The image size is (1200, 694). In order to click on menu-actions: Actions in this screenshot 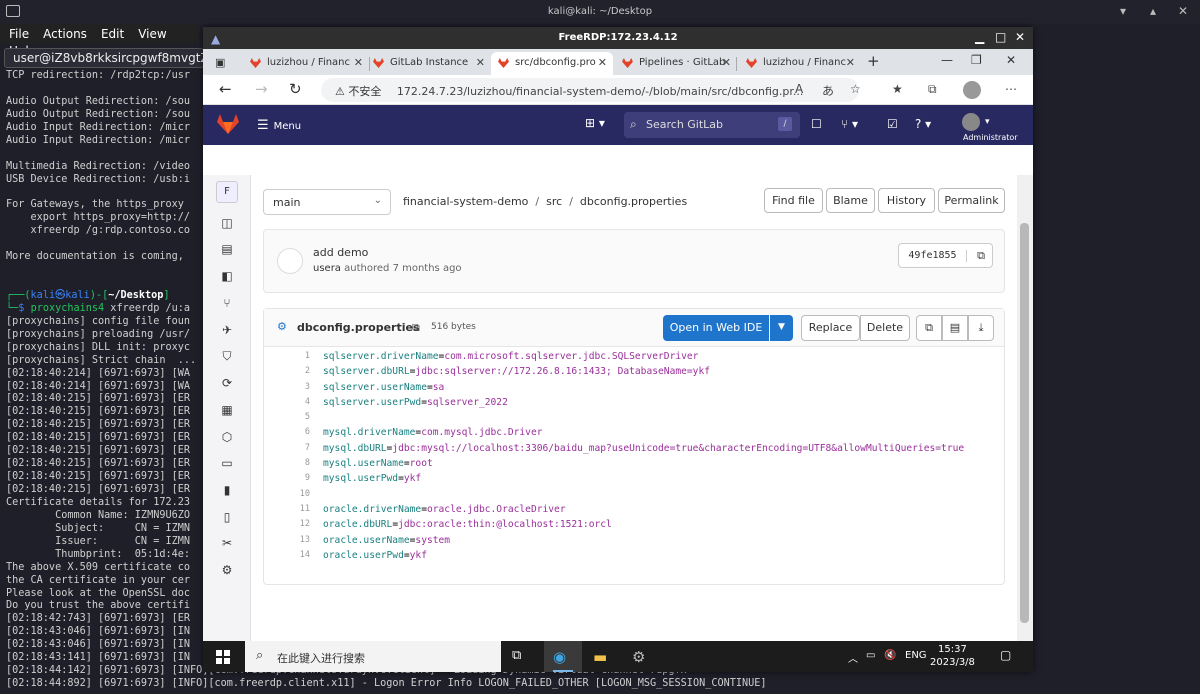, I will do `click(63, 32)`.